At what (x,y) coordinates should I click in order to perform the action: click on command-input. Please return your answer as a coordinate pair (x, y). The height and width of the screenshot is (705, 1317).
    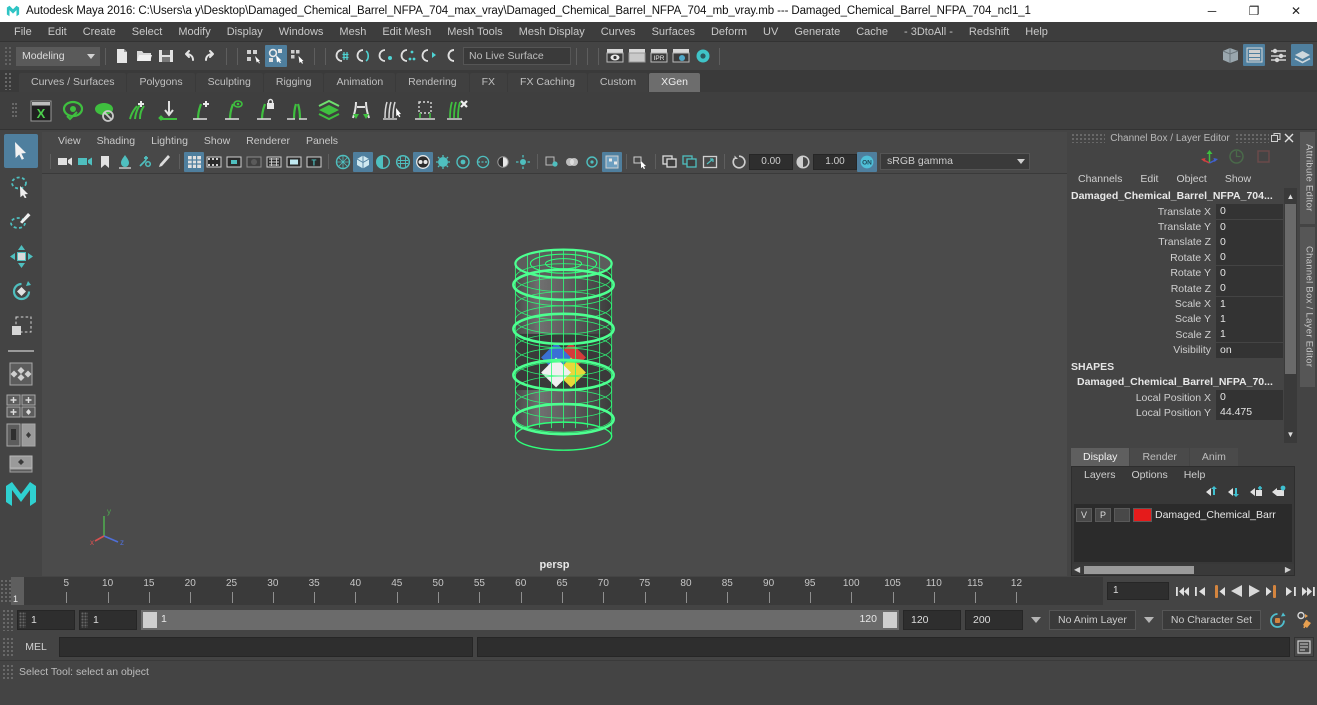
    Looking at the image, I should click on (266, 647).